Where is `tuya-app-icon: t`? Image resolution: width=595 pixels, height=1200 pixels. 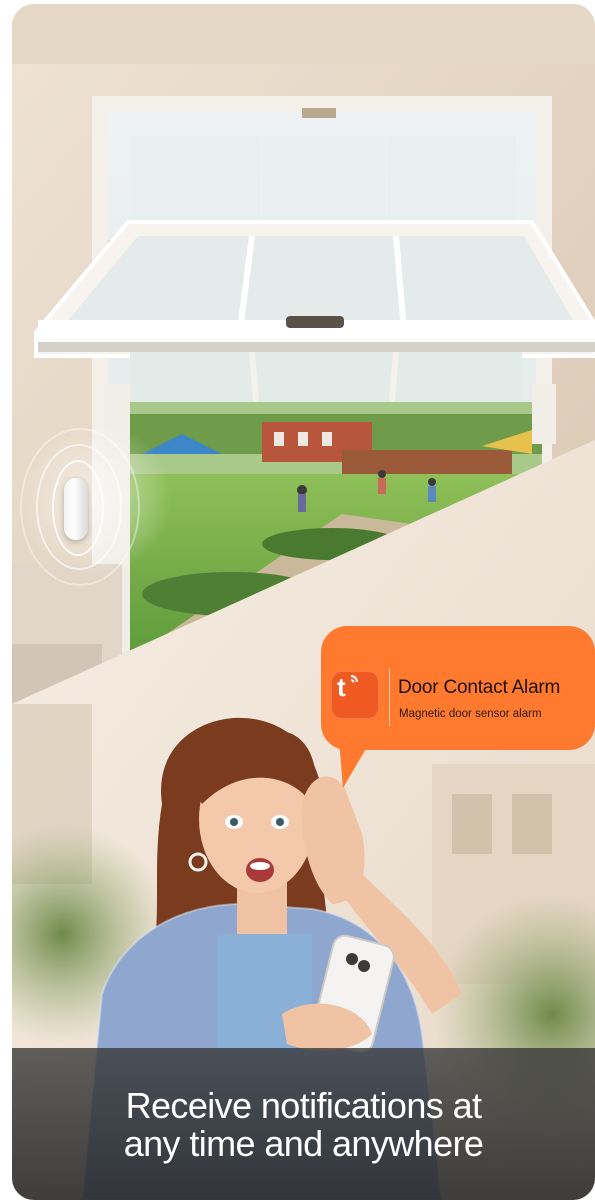 tuya-app-icon: t is located at coordinates (355, 695).